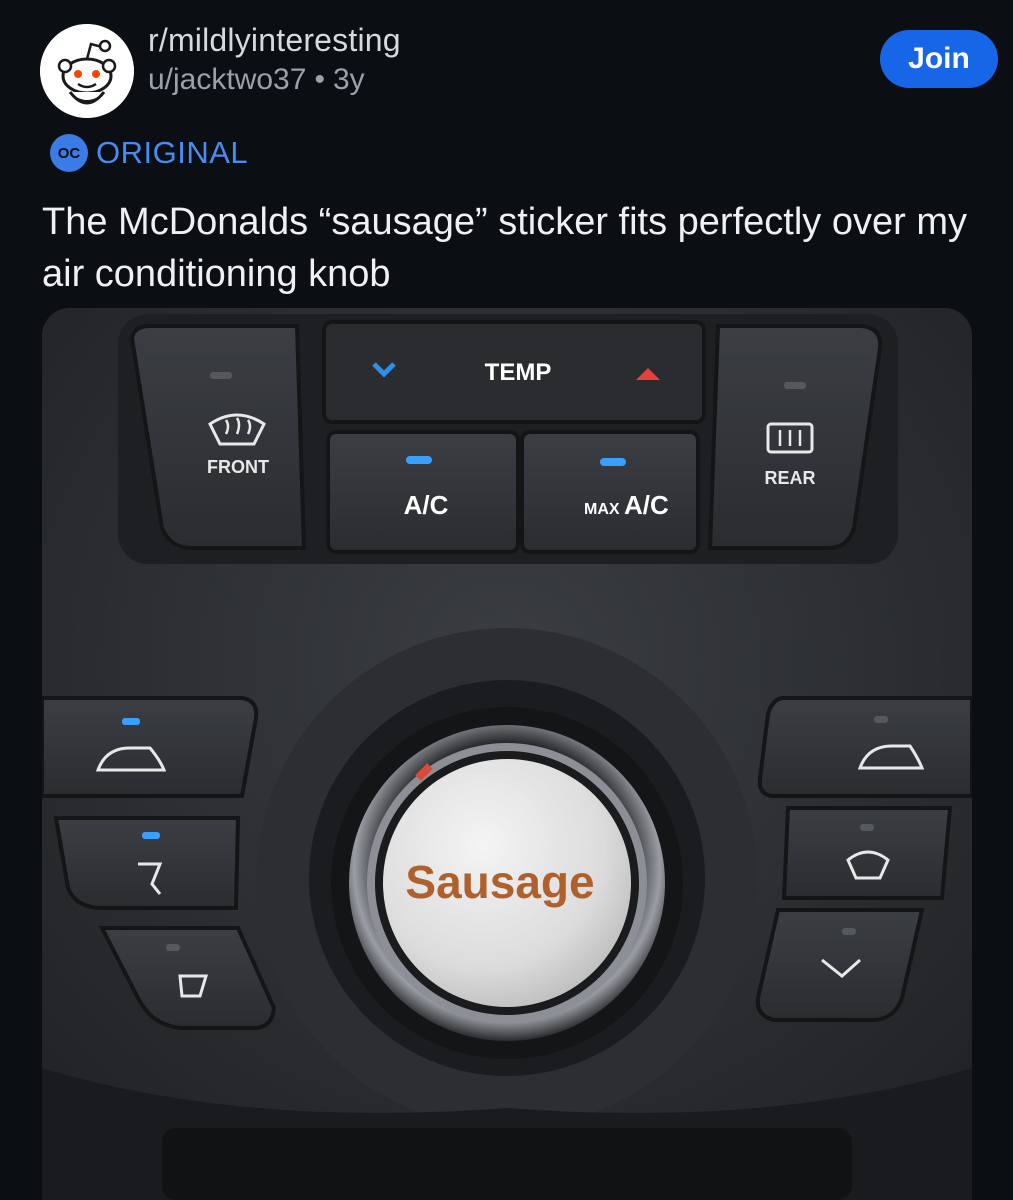 The height and width of the screenshot is (1200, 1013). I want to click on max-ac-label: A/C, so click(646, 505).